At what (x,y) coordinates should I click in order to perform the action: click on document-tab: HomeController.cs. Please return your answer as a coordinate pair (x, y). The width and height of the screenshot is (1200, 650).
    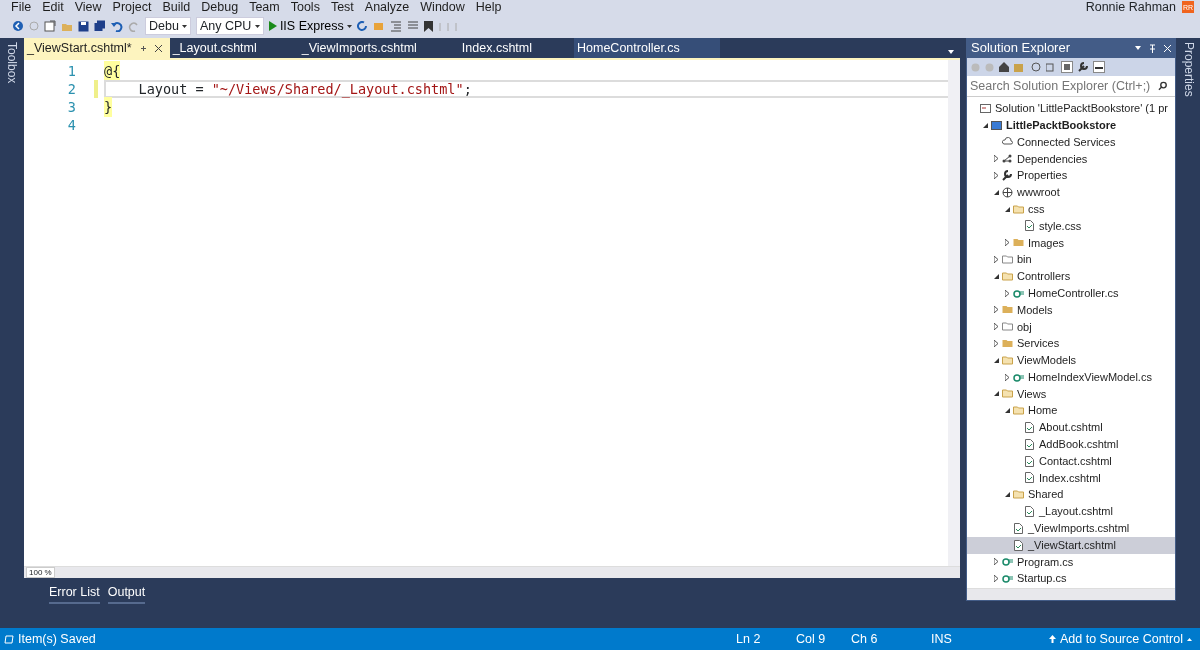
    Looking at the image, I should click on (647, 48).